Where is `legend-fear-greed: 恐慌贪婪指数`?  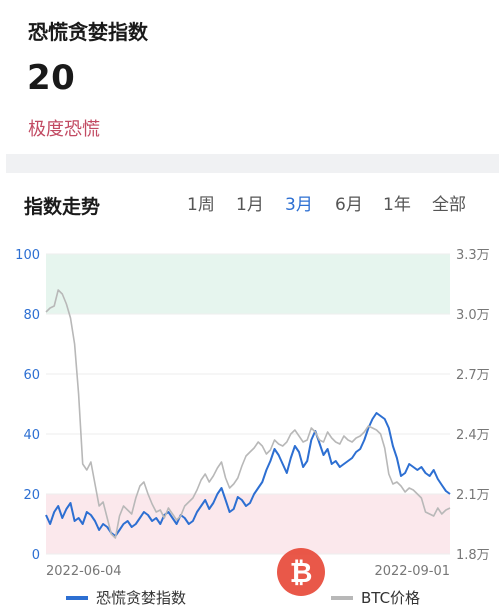
legend-fear-greed: 恐慌贪婪指数 is located at coordinates (126, 597).